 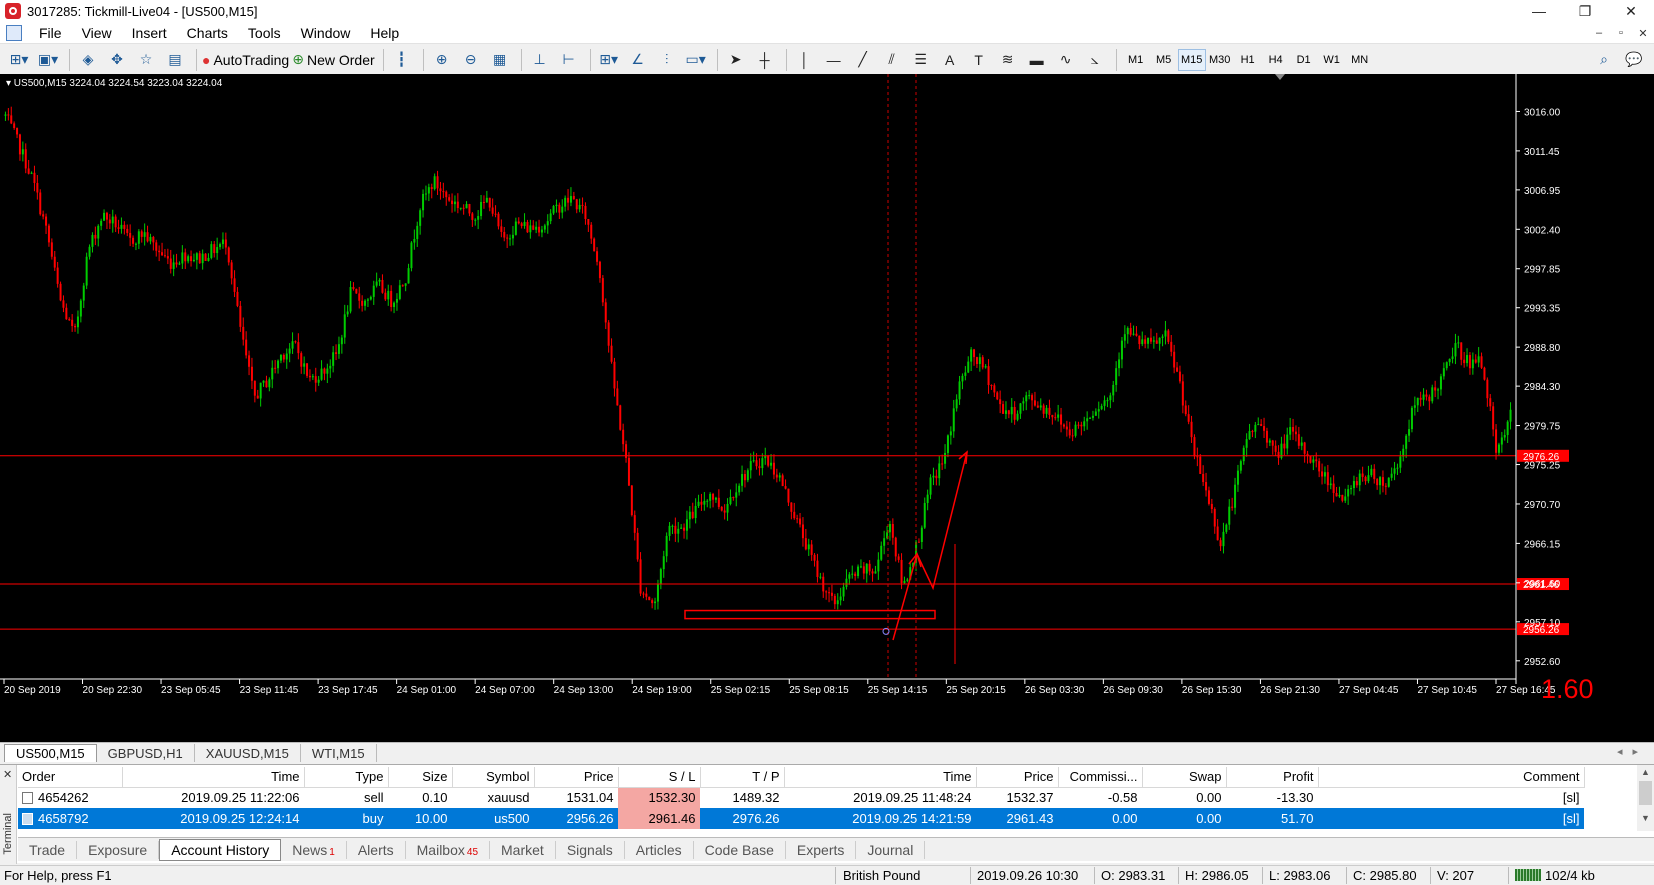 What do you see at coordinates (659, 849) in the screenshot?
I see `tab-articles: Articles` at bounding box center [659, 849].